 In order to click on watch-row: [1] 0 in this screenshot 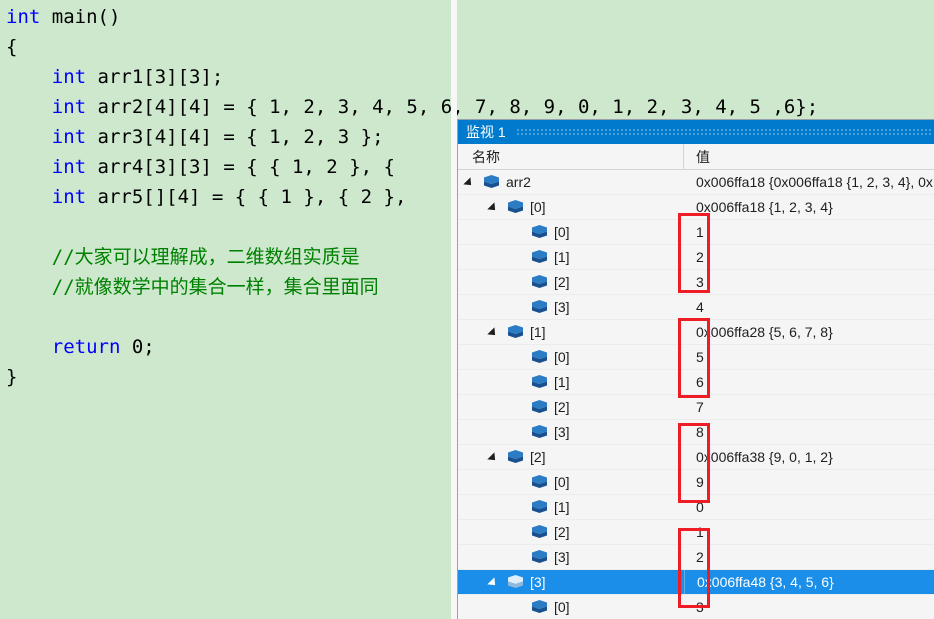, I will do `click(696, 507)`.